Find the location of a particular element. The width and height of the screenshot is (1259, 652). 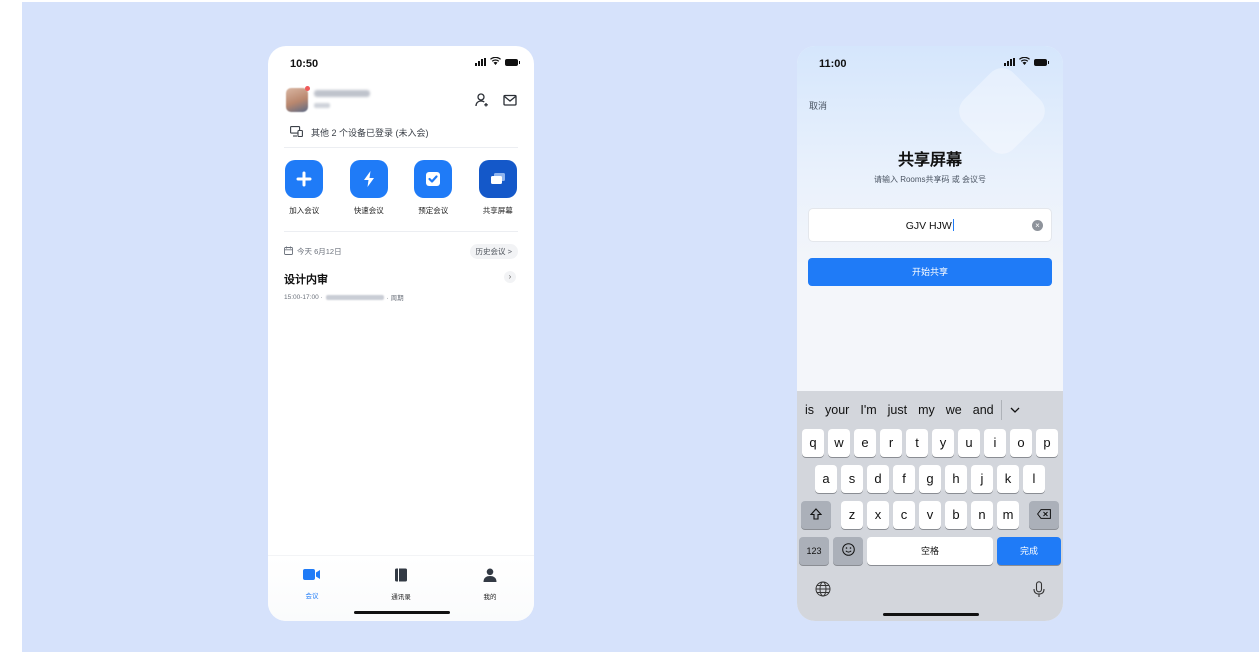

page-subtitle: 请输入 Rooms共享码 或 会议号 is located at coordinates (929, 179).